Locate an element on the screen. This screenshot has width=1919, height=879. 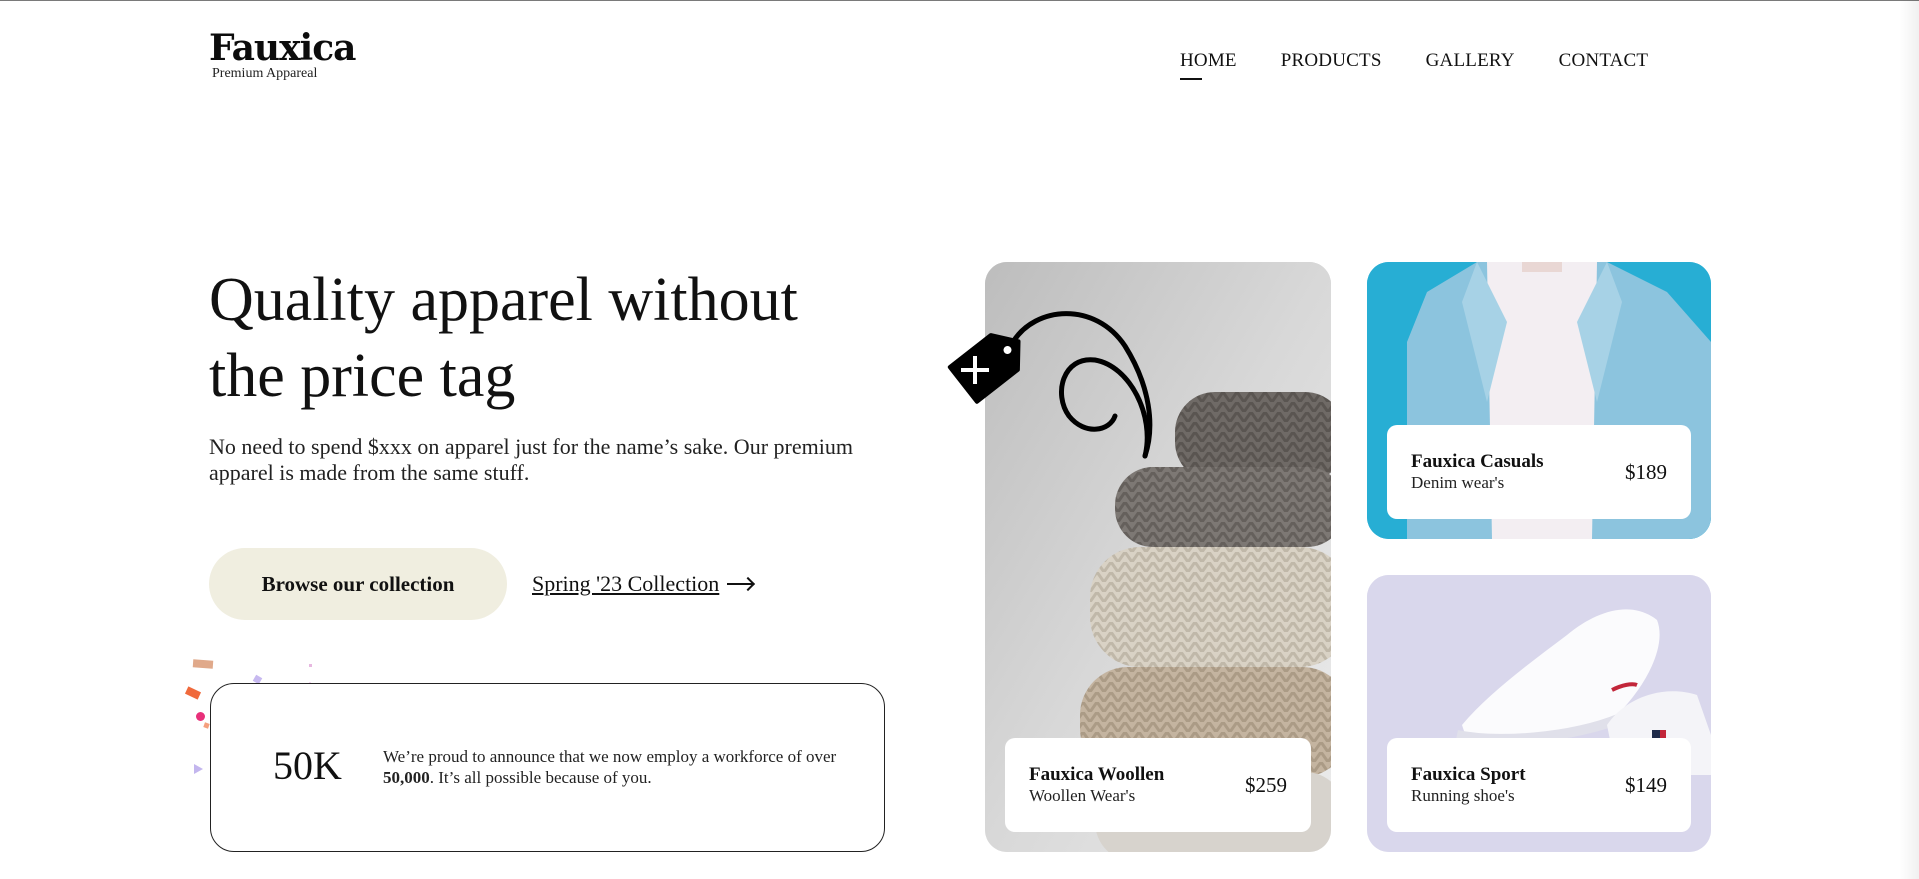
product-name: Fauxica Woollen is located at coordinates (1097, 774).